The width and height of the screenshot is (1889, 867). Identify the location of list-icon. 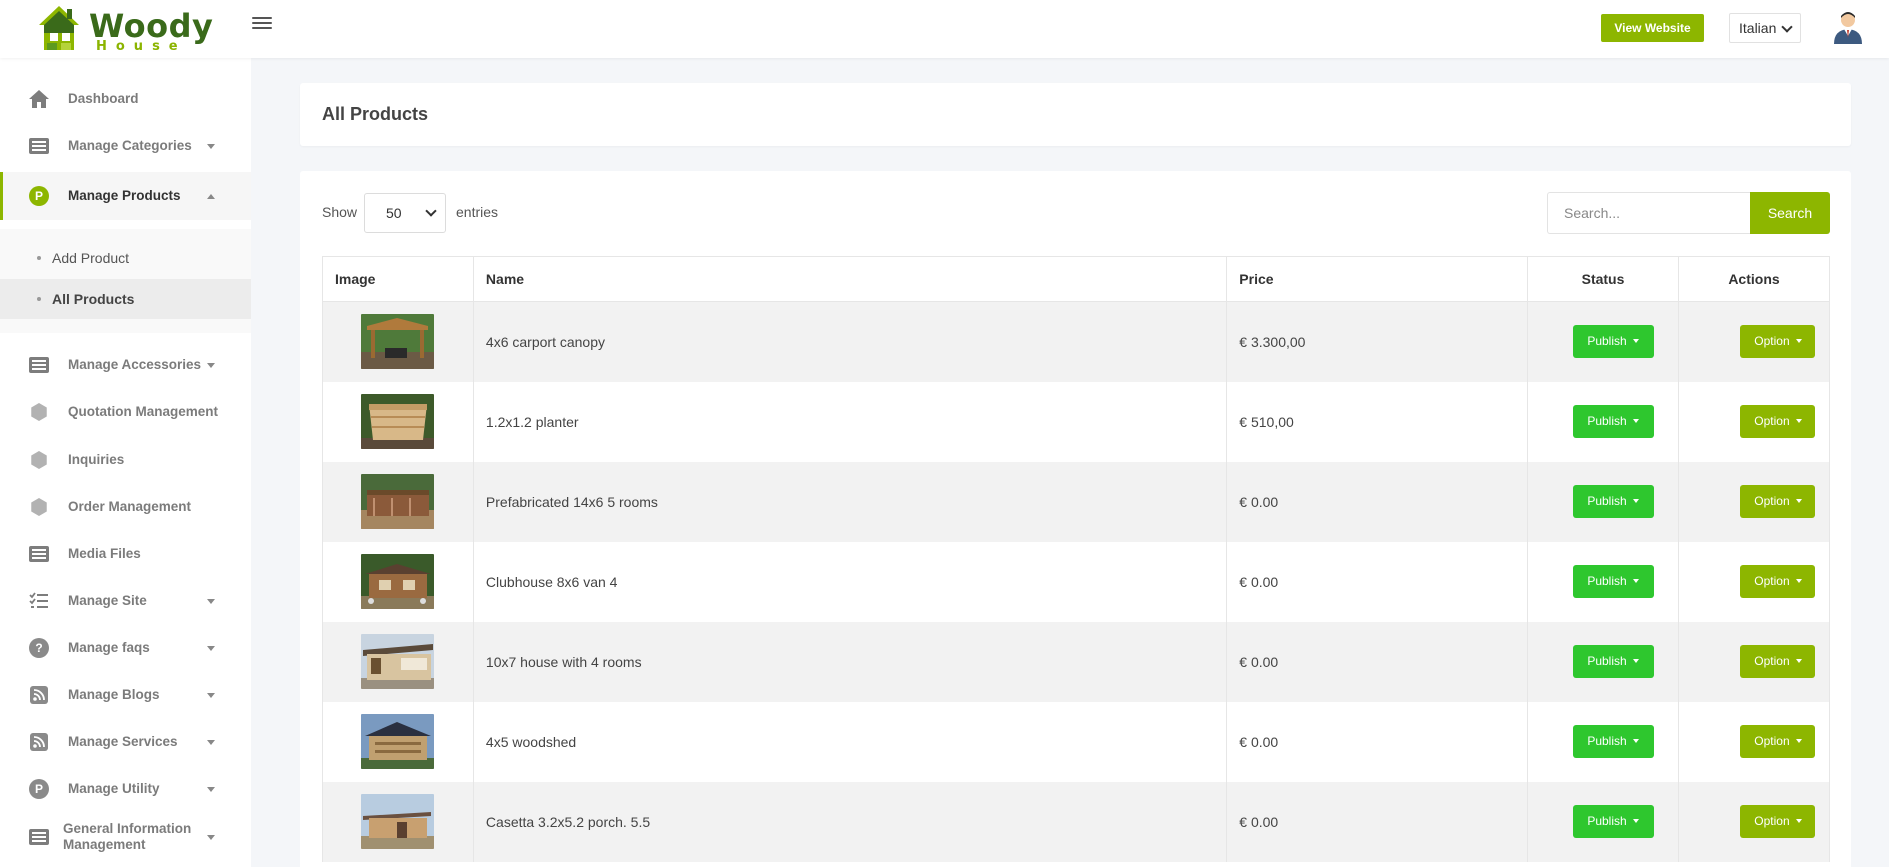
(39, 554).